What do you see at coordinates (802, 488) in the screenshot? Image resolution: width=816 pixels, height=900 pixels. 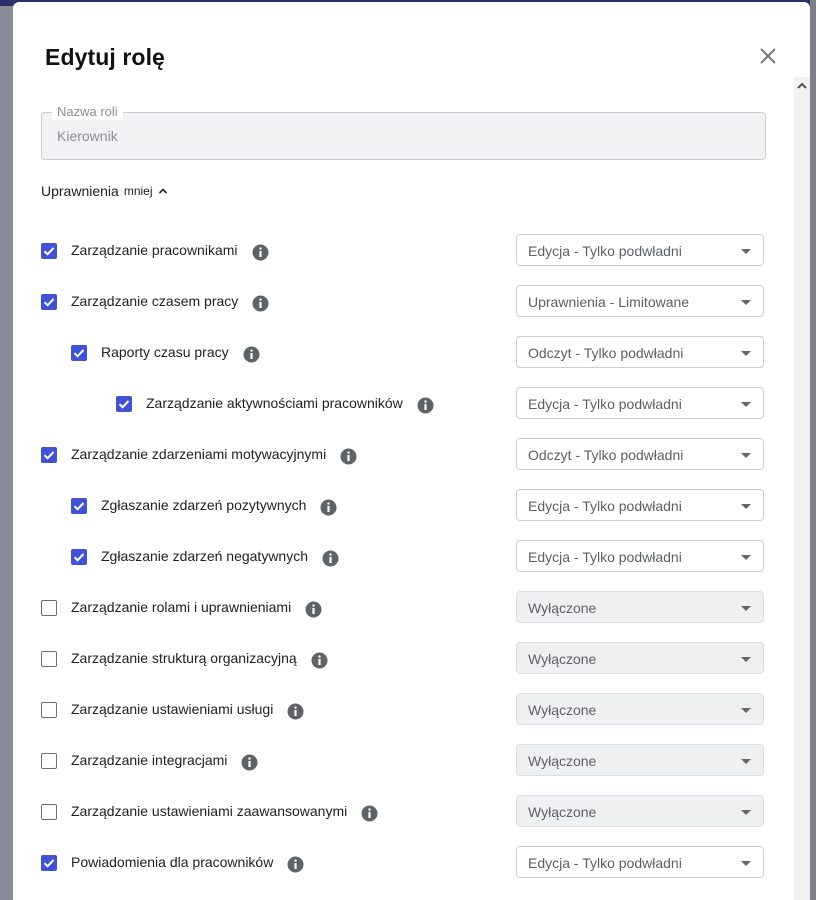 I see `scrollbar` at bounding box center [802, 488].